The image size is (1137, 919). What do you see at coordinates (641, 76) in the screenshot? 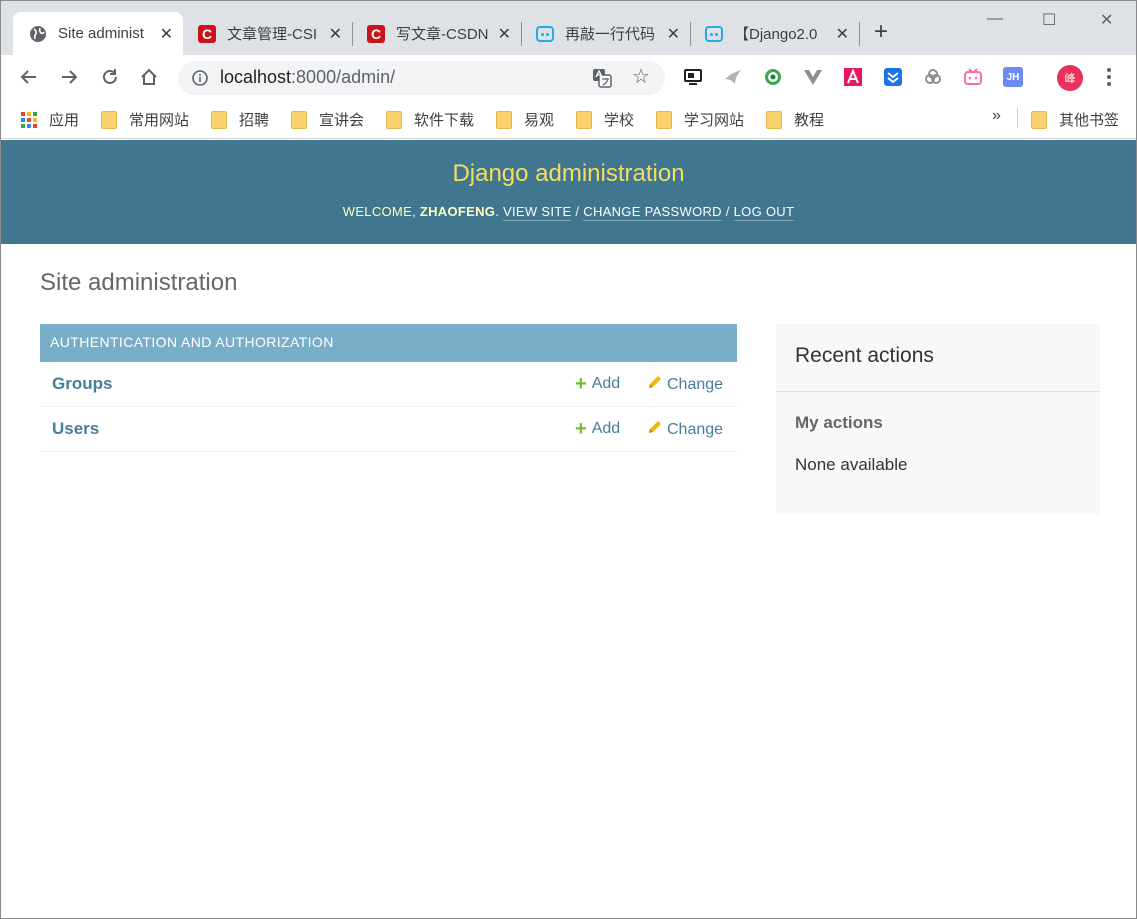
I see `bookmark-star-icon: ☆` at bounding box center [641, 76].